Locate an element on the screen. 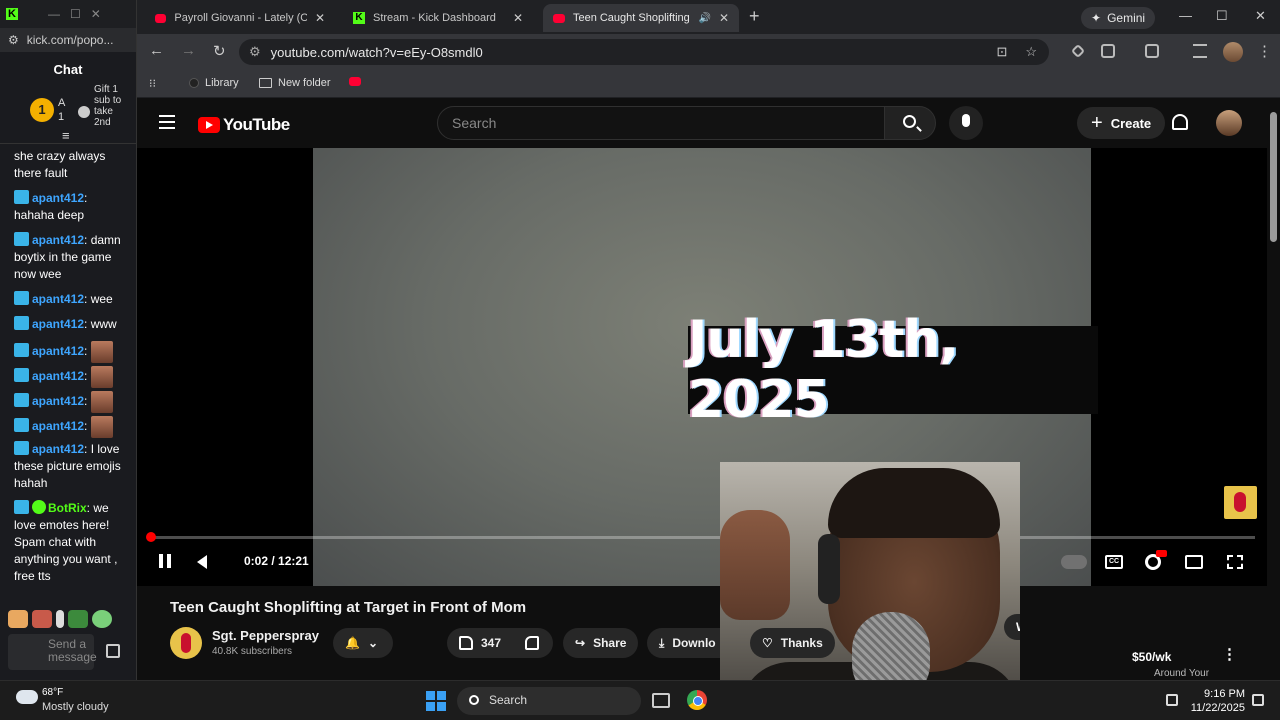 Image resolution: width=1280 pixels, height=720 pixels. thanks-button: ♡ Thanks is located at coordinates (792, 643).